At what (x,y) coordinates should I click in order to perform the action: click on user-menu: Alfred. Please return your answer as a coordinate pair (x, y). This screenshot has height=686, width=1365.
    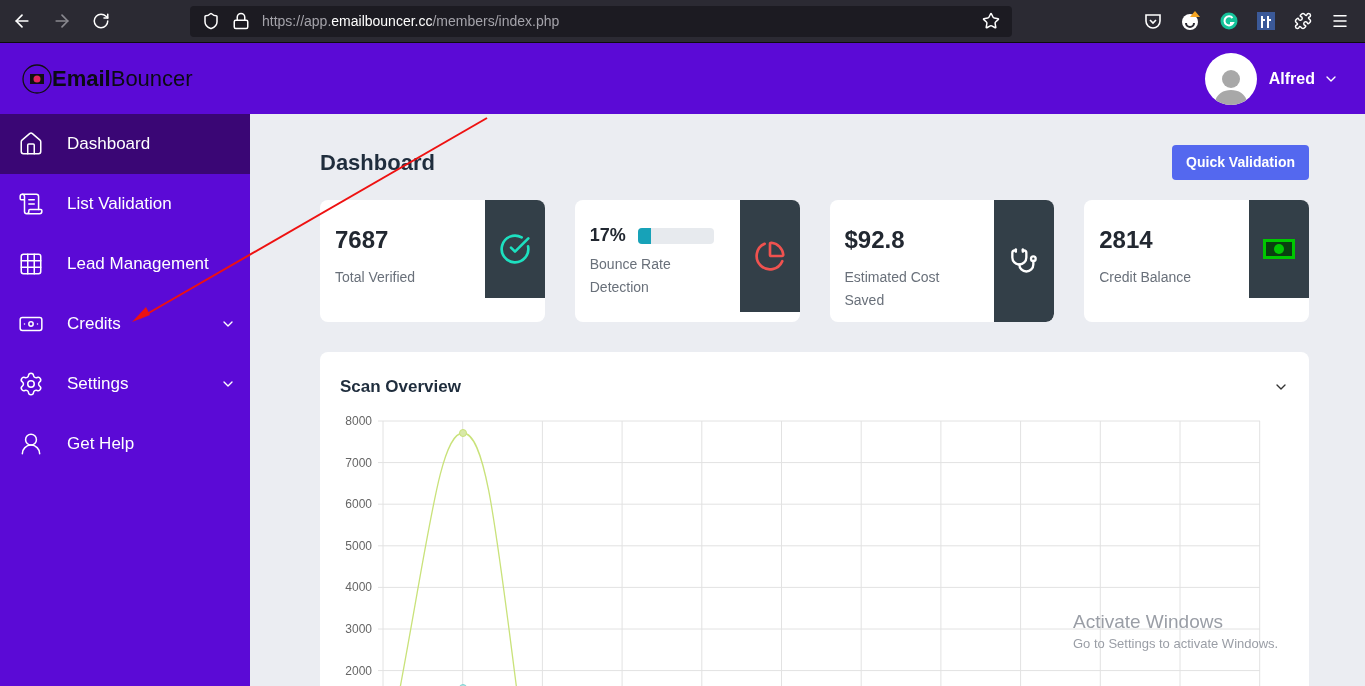
    Looking at the image, I should click on (1303, 78).